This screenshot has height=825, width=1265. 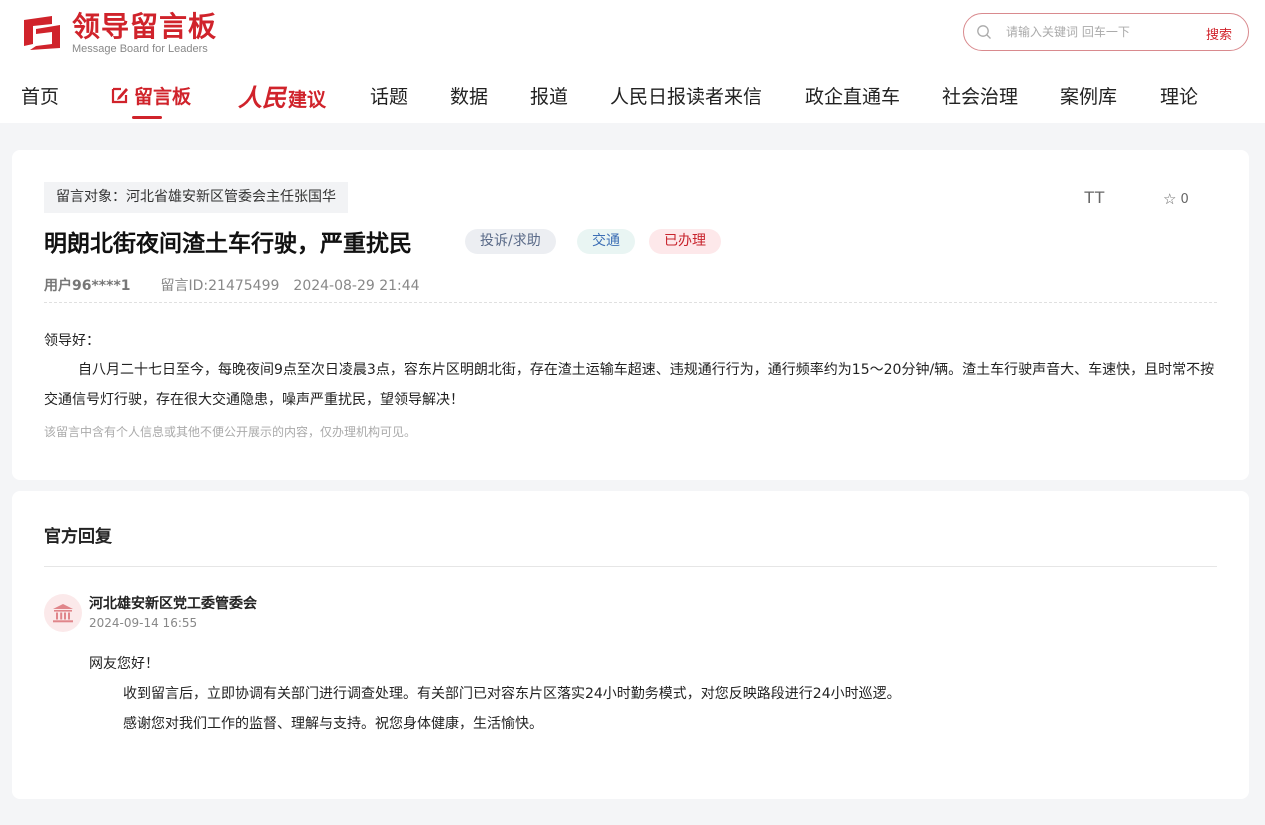 I want to click on reply-heading: 官方回复, so click(x=78, y=537).